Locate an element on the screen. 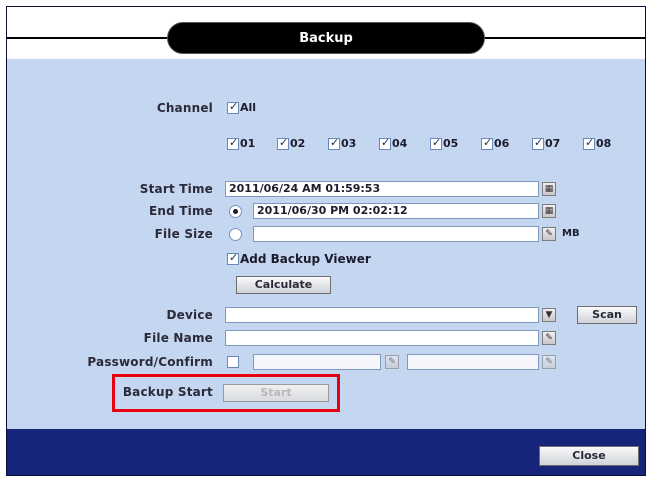 The image size is (652, 481). close-button: Close is located at coordinates (589, 456).